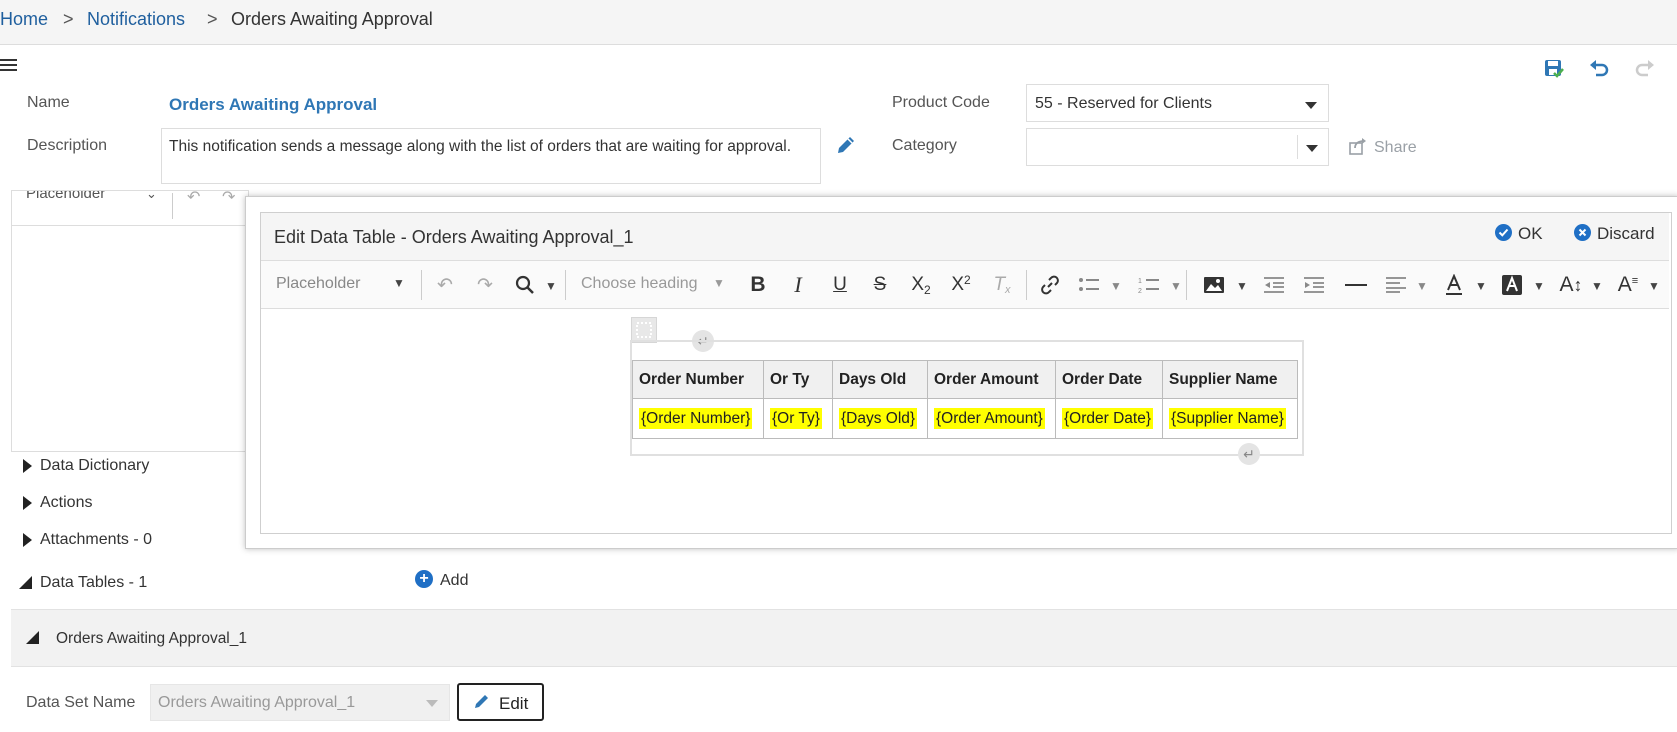 The height and width of the screenshot is (732, 1677). I want to click on data-set-name-value: Orders Awaiting Approval_1, so click(257, 702).